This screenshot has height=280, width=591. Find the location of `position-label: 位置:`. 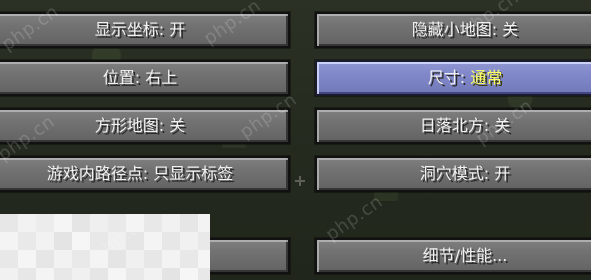

position-label: 位置: is located at coordinates (121, 77).